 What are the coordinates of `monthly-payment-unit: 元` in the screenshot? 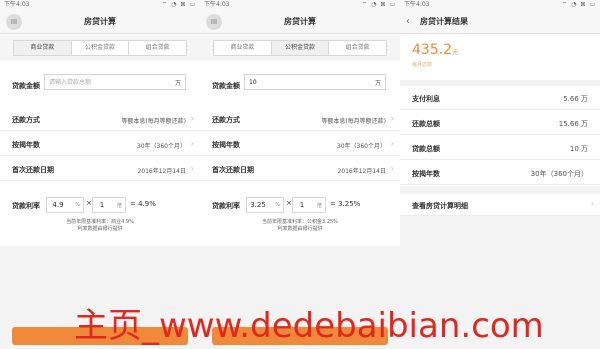 It's located at (455, 52).